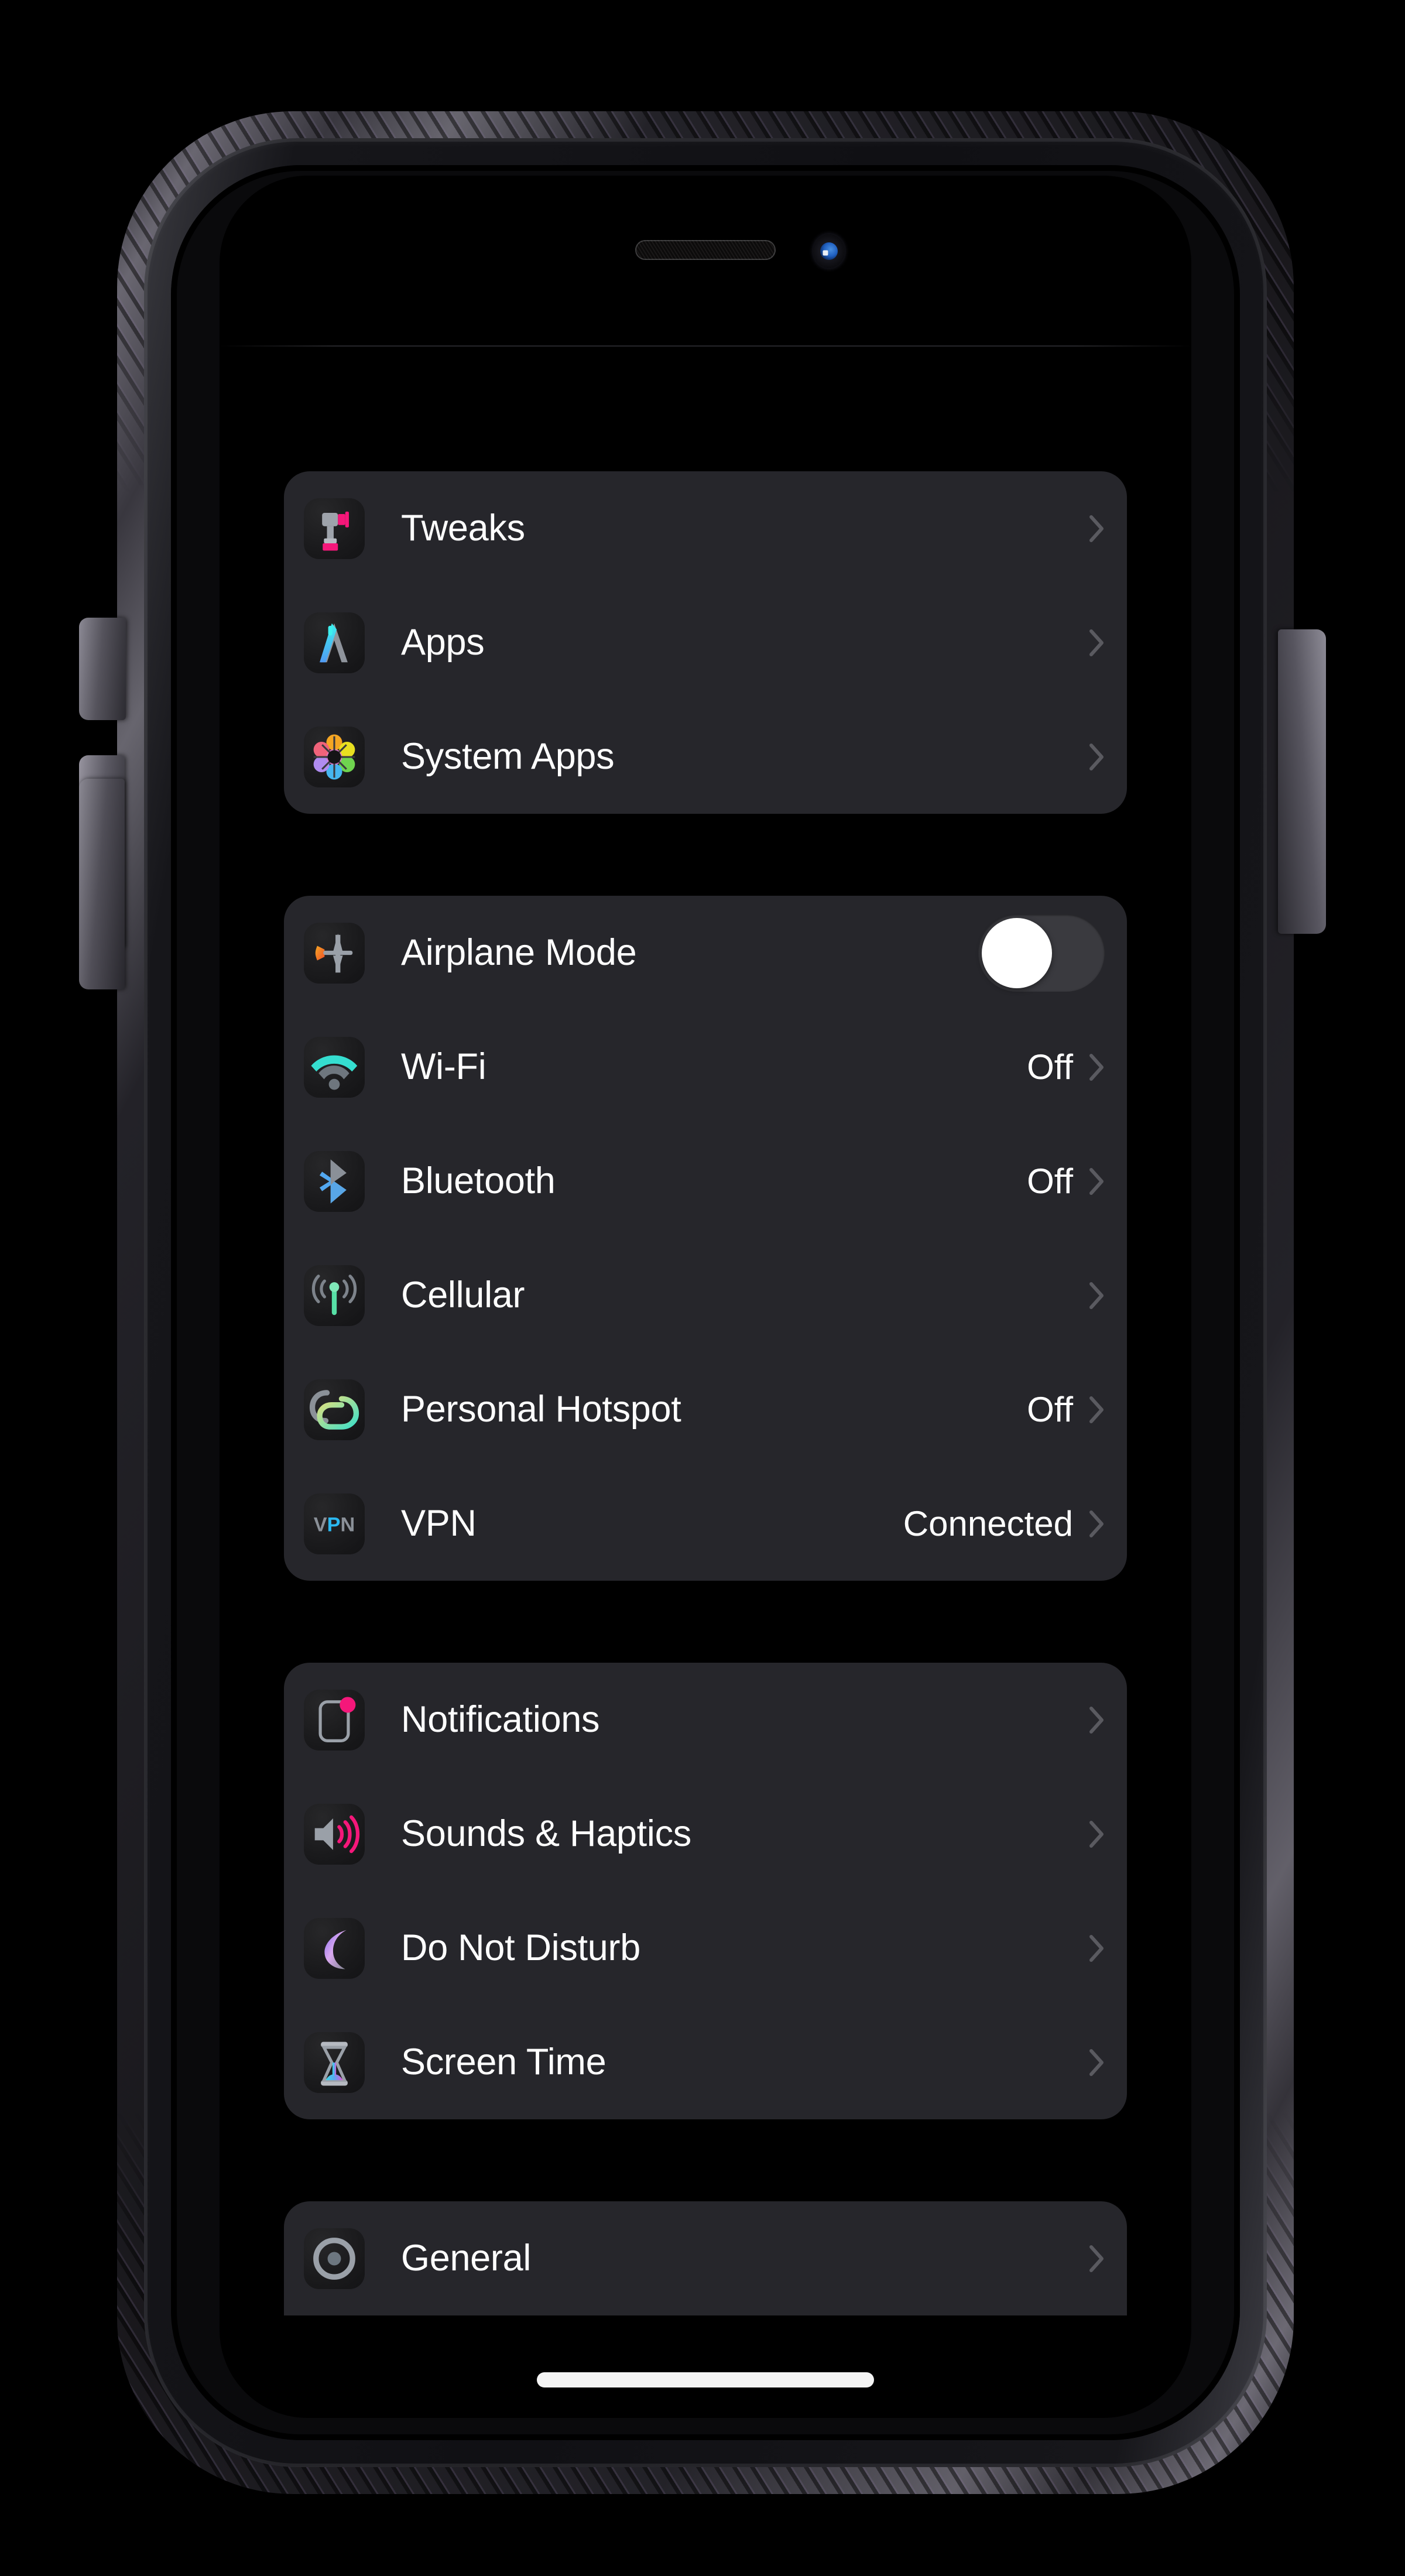 Image resolution: width=1405 pixels, height=2576 pixels. Describe the element at coordinates (335, 953) in the screenshot. I see `airplane-icon` at that location.